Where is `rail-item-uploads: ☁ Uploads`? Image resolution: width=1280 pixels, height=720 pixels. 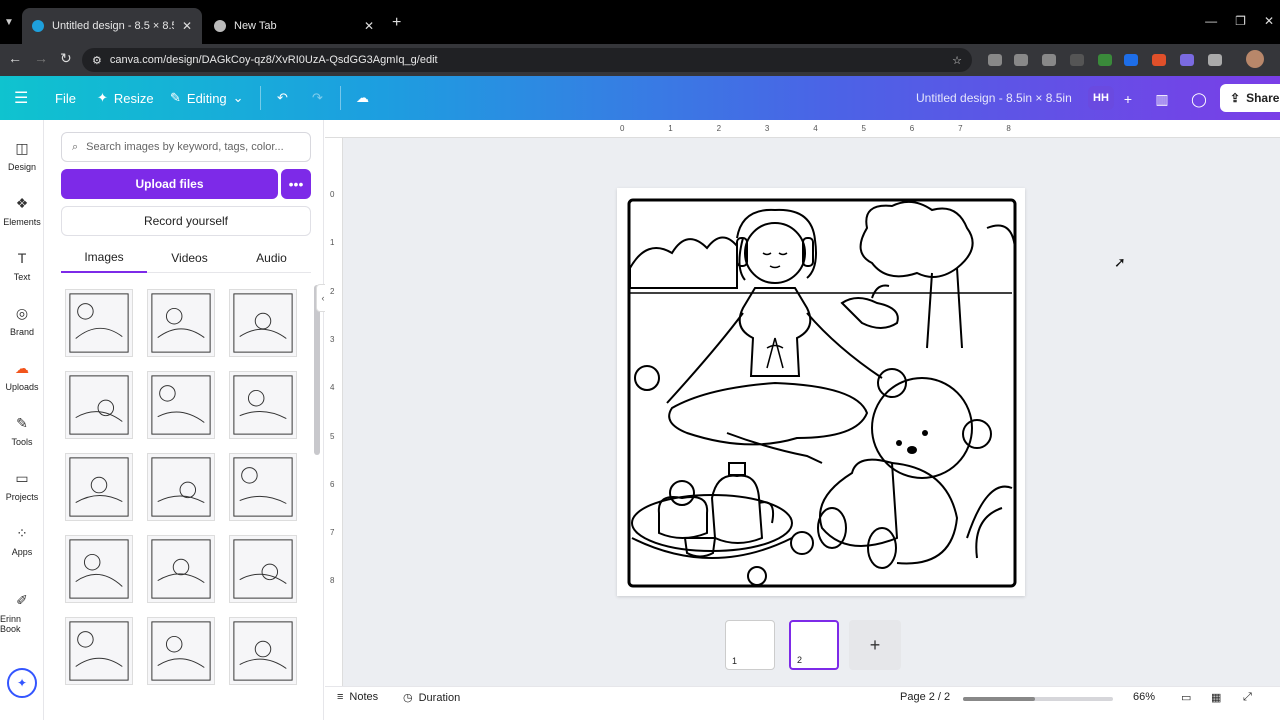 rail-item-uploads: ☁ Uploads is located at coordinates (22, 376).